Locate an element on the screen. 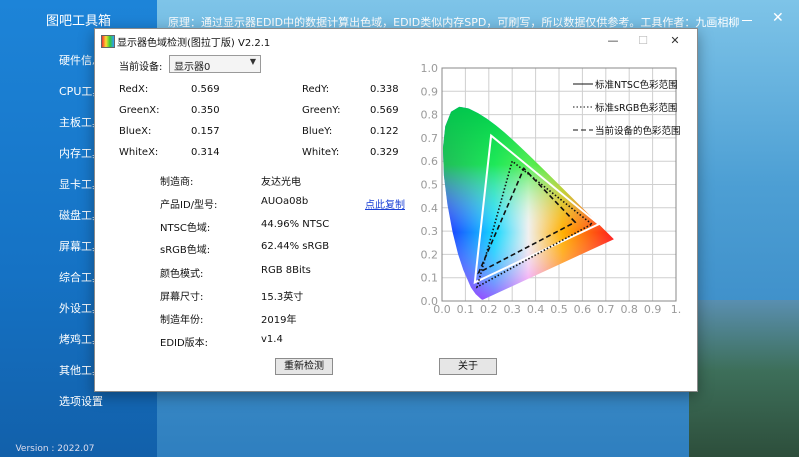  y-tick-label: 0.2 is located at coordinates (430, 254).